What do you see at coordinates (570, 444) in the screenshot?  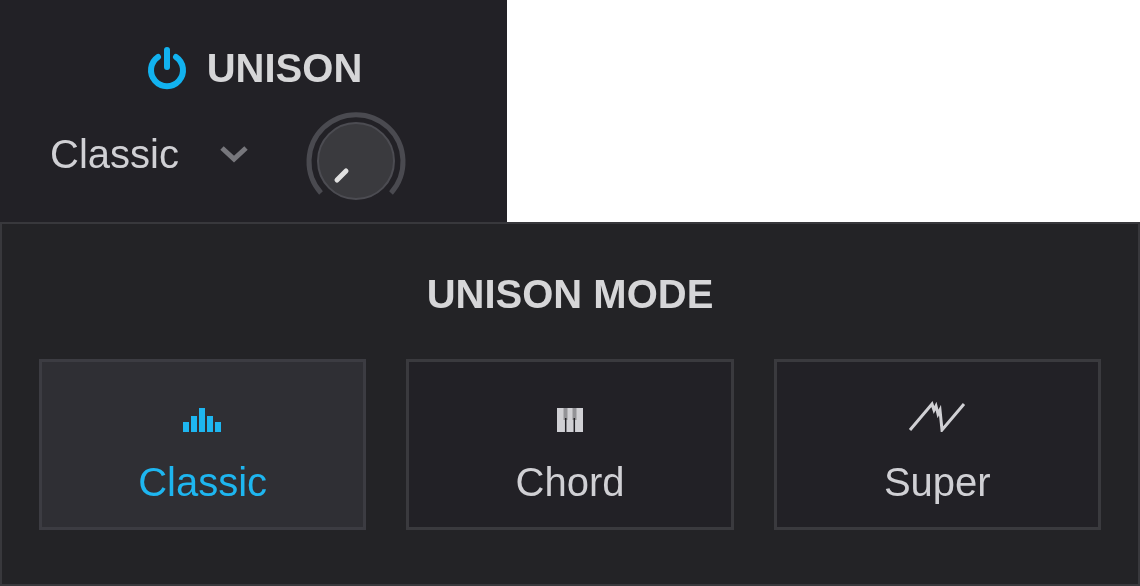 I see `mode-option: Chord` at bounding box center [570, 444].